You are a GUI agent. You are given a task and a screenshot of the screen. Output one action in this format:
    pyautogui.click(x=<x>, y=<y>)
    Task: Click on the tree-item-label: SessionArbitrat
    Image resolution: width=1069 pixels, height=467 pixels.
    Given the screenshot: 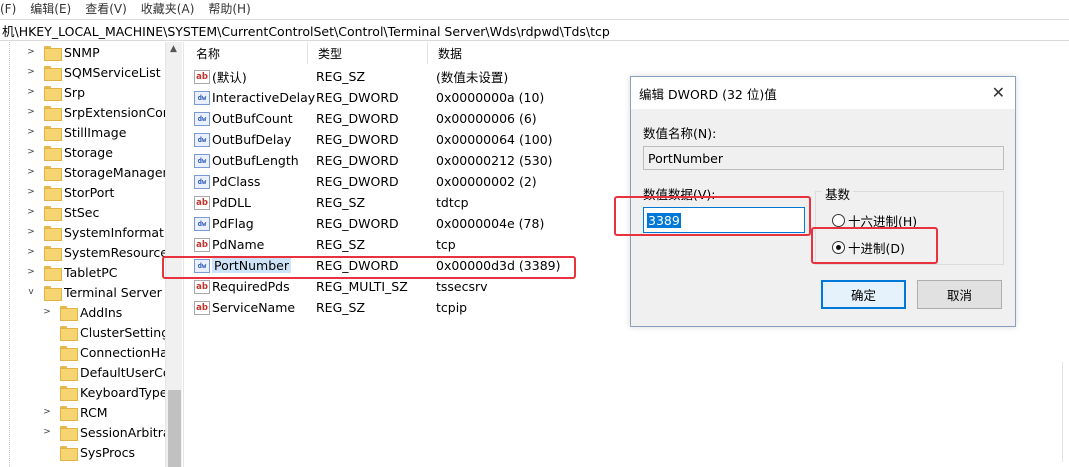 What is the action you would take?
    pyautogui.click(x=128, y=432)
    